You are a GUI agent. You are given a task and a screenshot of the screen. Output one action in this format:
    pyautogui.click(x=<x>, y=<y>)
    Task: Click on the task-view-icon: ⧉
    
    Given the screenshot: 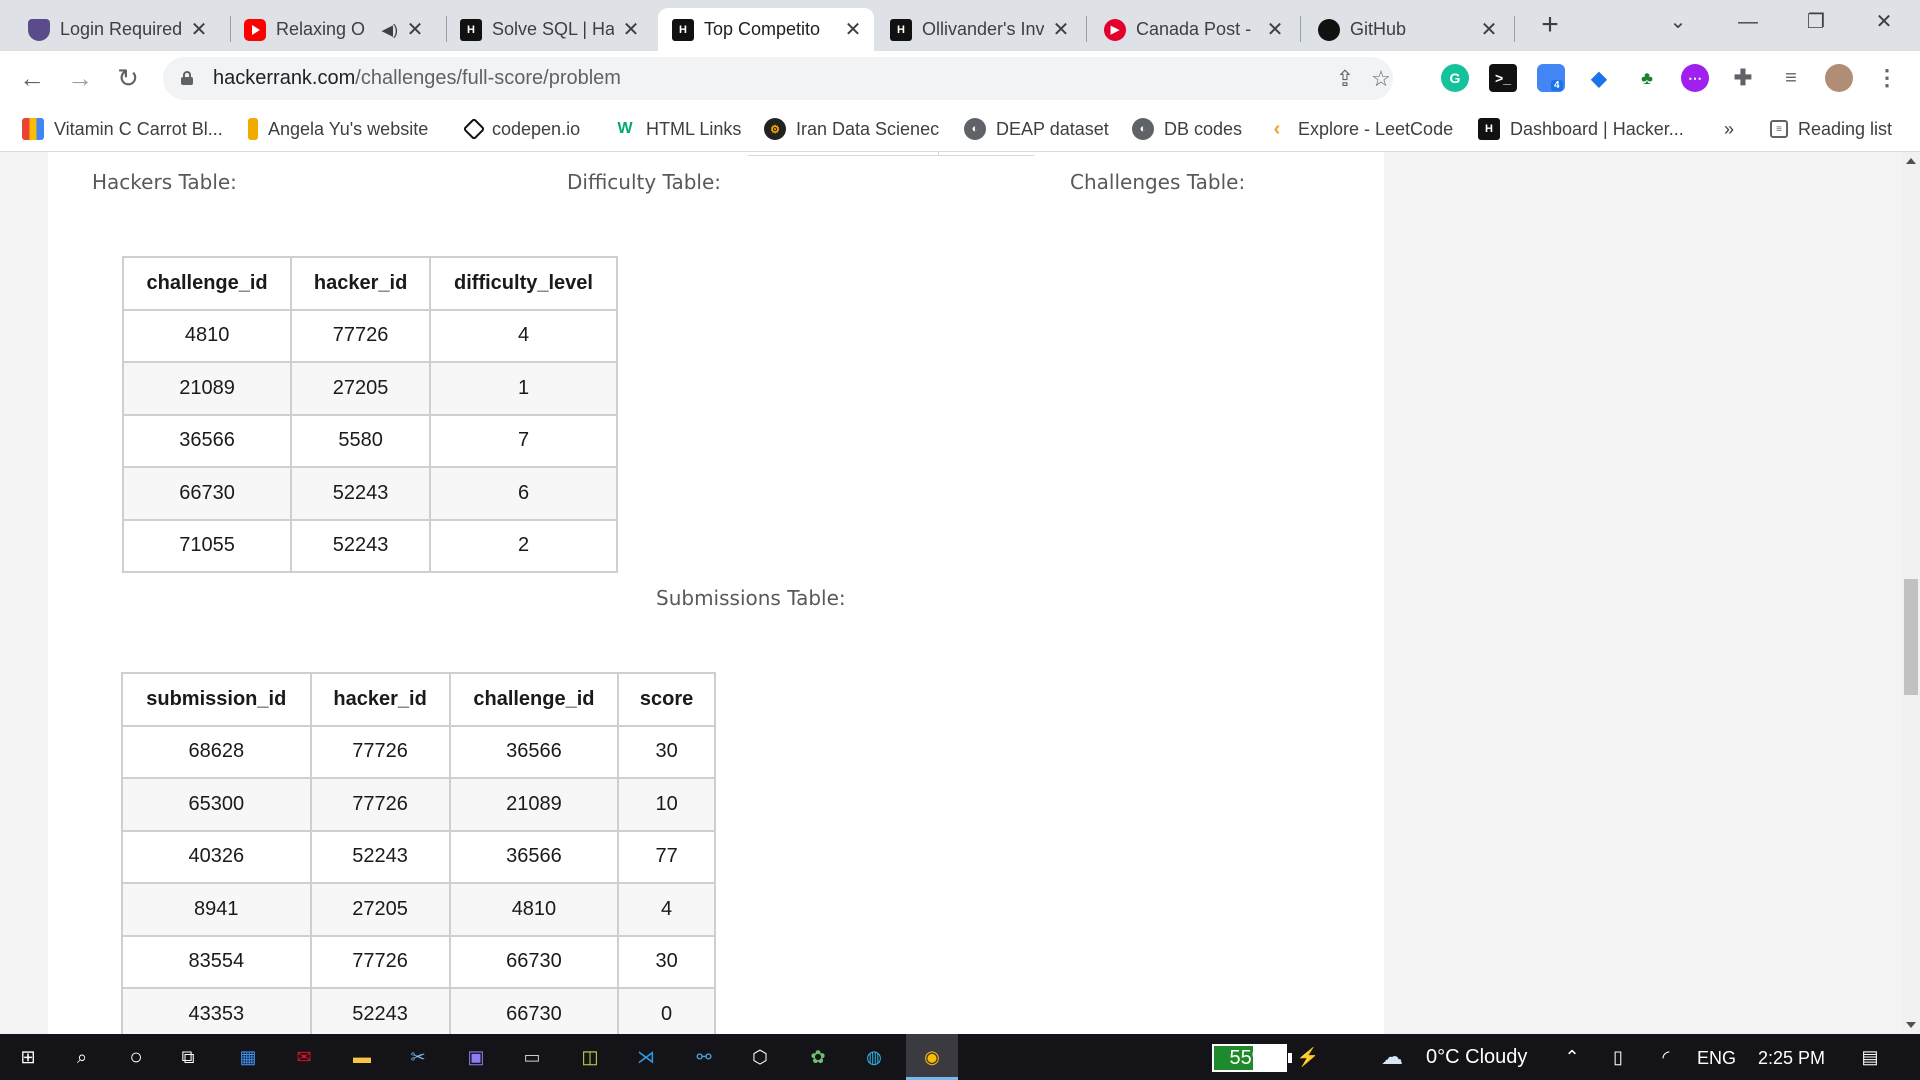 What is the action you would take?
    pyautogui.click(x=188, y=1057)
    